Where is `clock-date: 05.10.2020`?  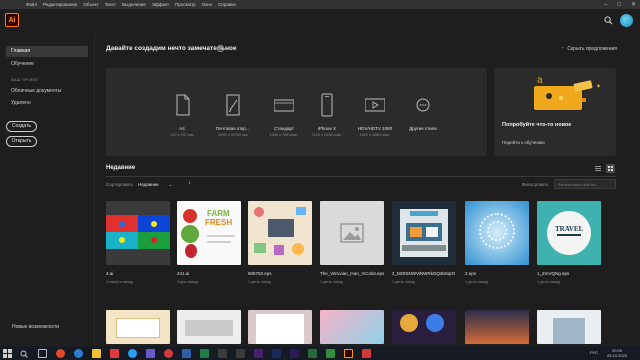 clock-date: 05.10.2020 is located at coordinates (617, 355).